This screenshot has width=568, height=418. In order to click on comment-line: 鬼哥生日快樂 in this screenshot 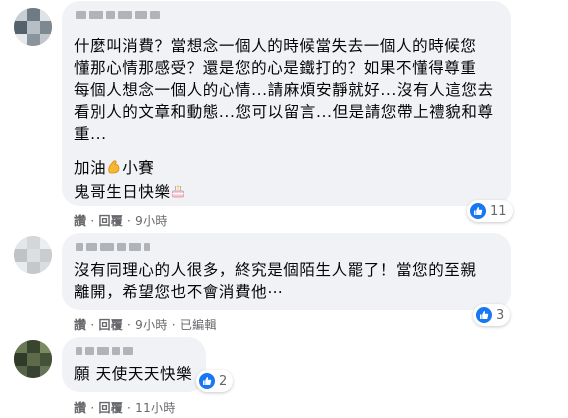, I will do `click(122, 192)`.